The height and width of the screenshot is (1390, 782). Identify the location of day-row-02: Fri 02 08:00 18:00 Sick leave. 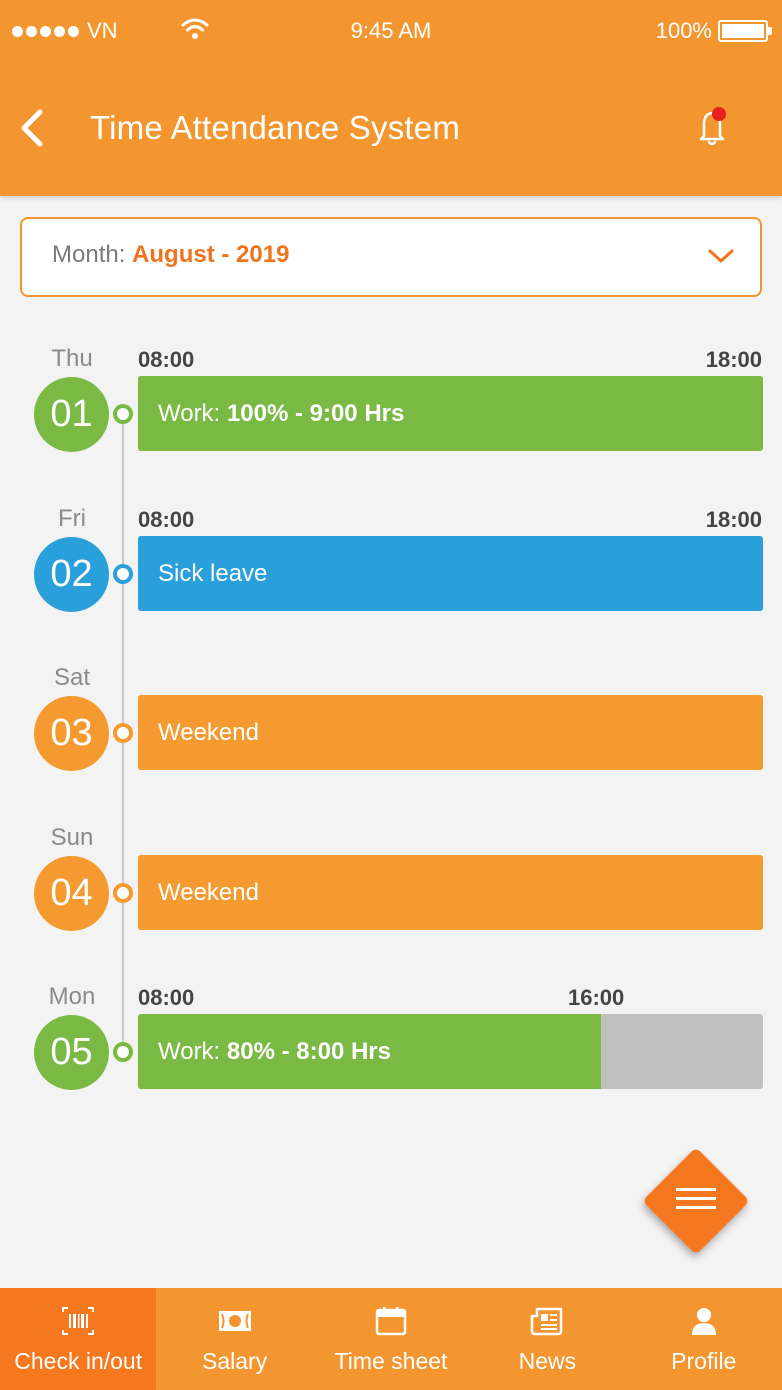
(391, 585).